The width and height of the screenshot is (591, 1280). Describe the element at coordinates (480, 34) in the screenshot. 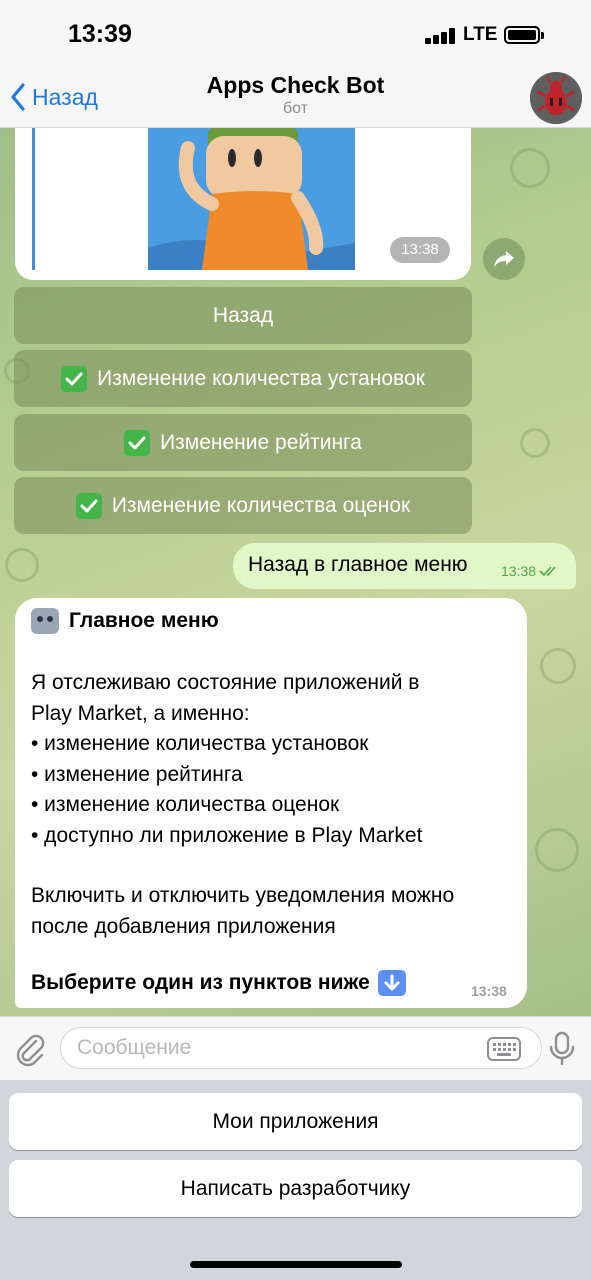

I see `network-type: LTE` at that location.